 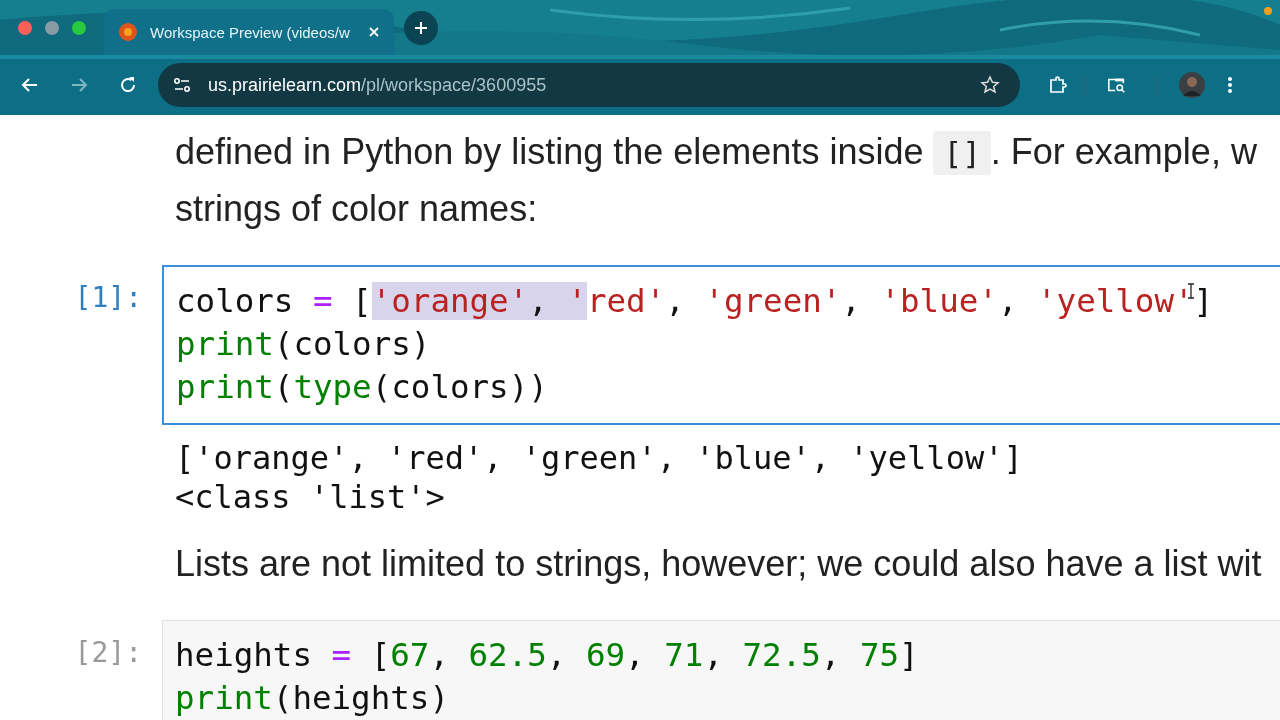 I want to click on bookmark-star-icon, so click(x=990, y=85).